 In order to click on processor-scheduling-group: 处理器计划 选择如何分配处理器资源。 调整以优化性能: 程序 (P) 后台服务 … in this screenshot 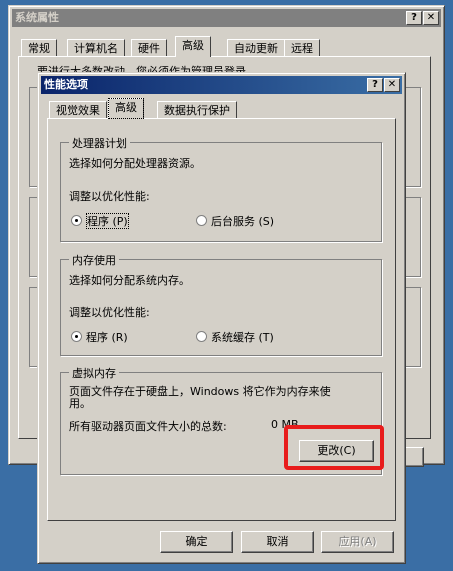, I will do `click(221, 188)`.